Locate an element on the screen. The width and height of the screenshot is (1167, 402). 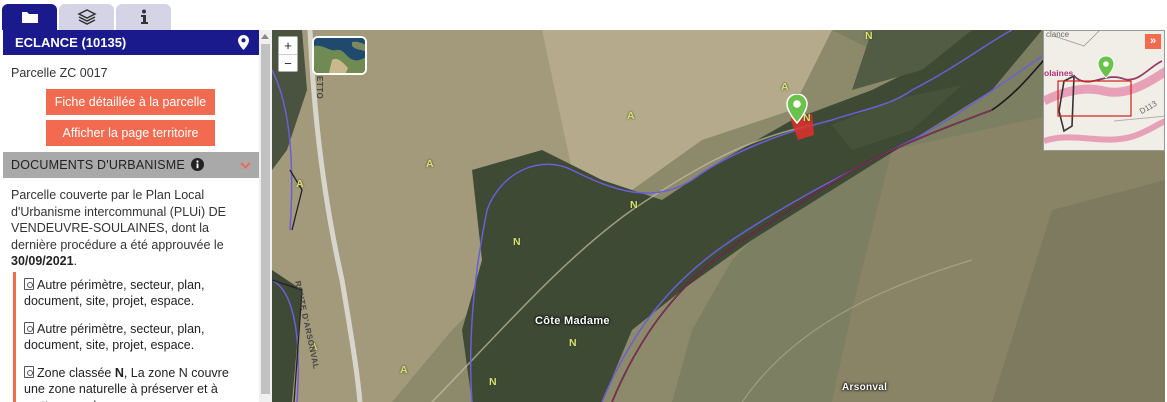
overview-minimap: clance olaines D113 » is located at coordinates (1104, 90).